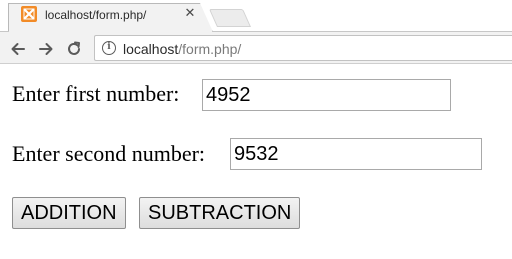 Image resolution: width=512 pixels, height=259 pixels. I want to click on forward-arrow-icon, so click(46, 49).